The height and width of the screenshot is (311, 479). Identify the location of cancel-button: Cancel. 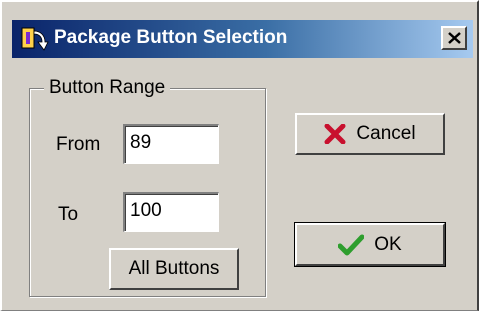
(370, 134).